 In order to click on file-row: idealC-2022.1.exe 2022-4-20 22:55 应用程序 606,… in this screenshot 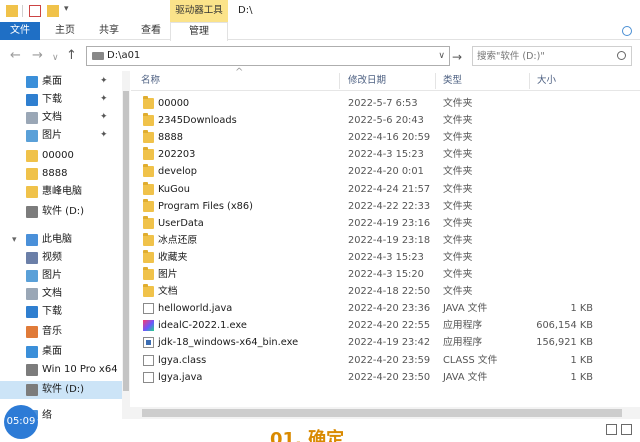, I will do `click(385, 325)`.